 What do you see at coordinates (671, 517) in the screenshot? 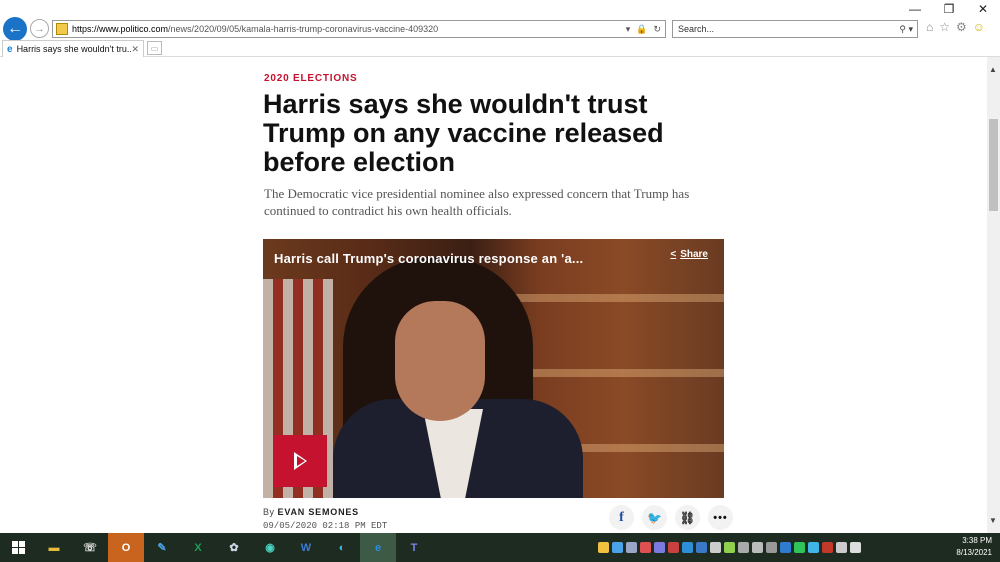
I see `social-share-bar: f 🐦 ⛓ •••` at bounding box center [671, 517].